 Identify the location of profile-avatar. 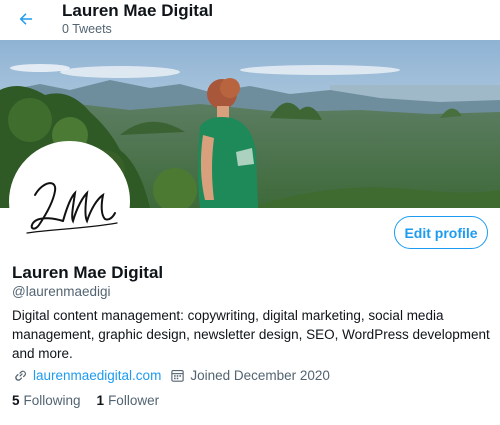
(69, 201).